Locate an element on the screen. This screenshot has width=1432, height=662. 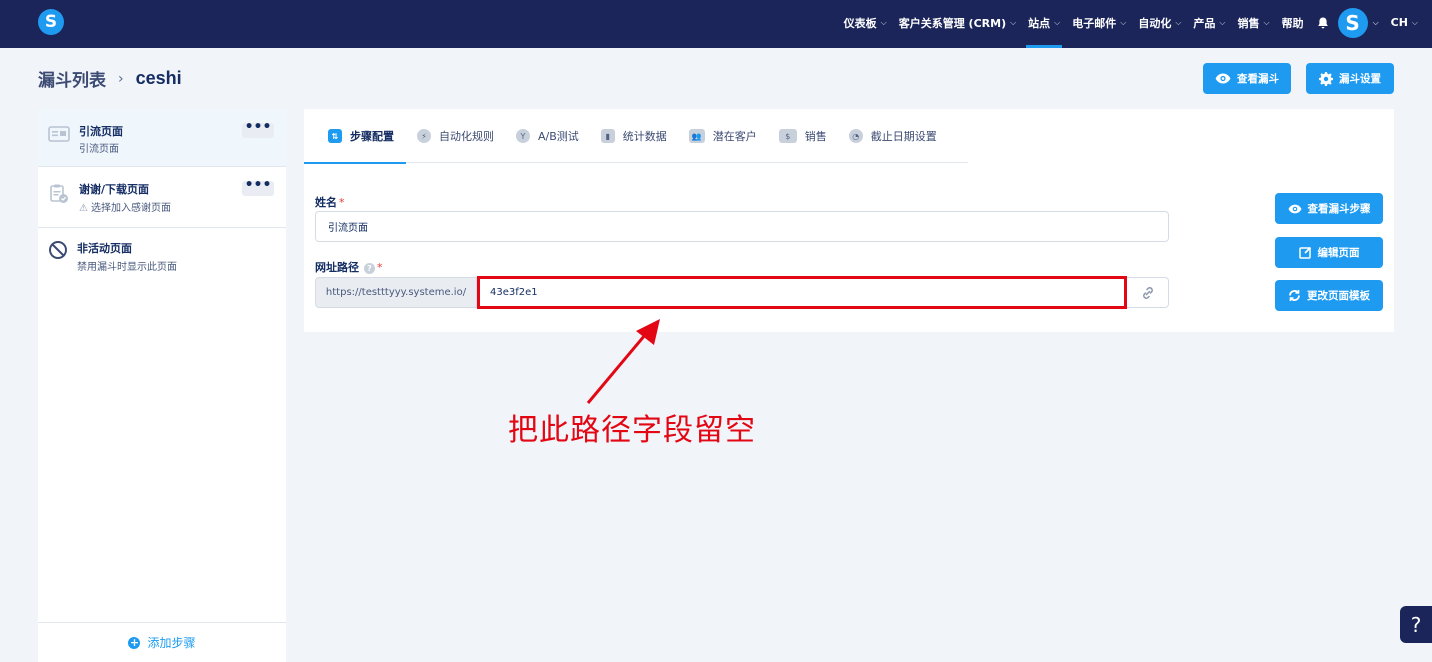
refresh-icon is located at coordinates (1294, 295).